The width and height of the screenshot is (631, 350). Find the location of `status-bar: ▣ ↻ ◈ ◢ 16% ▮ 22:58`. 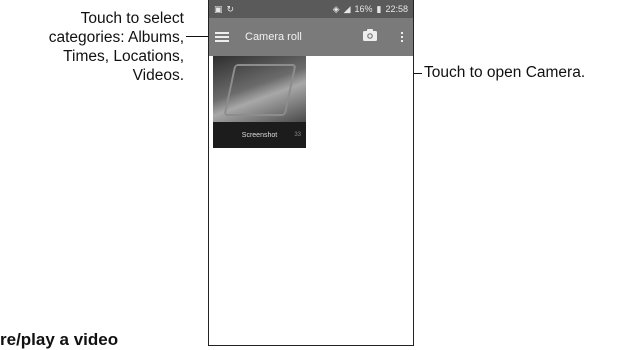

status-bar: ▣ ↻ ◈ ◢ 16% ▮ 22:58 is located at coordinates (311, 9).